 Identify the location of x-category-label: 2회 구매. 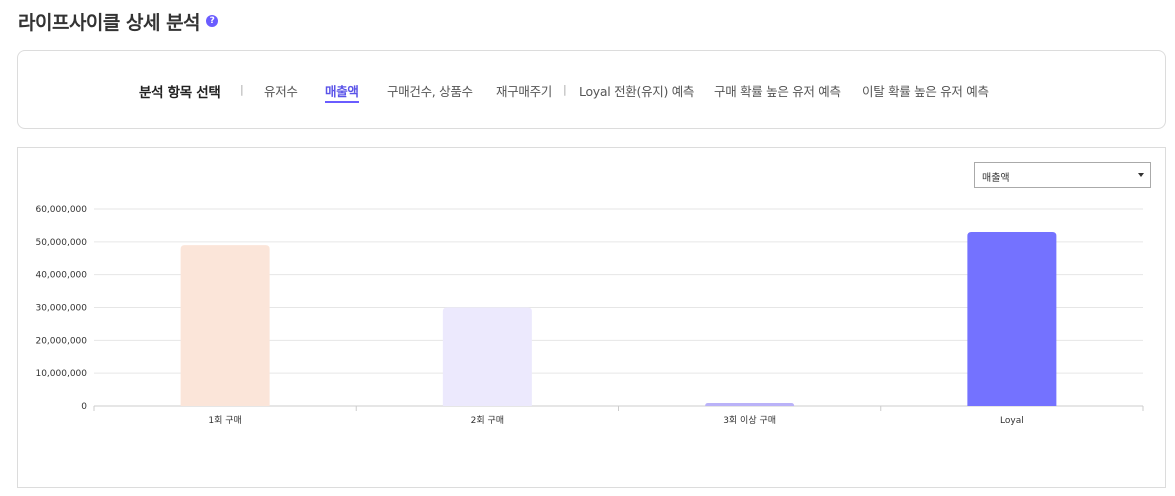
(487, 420).